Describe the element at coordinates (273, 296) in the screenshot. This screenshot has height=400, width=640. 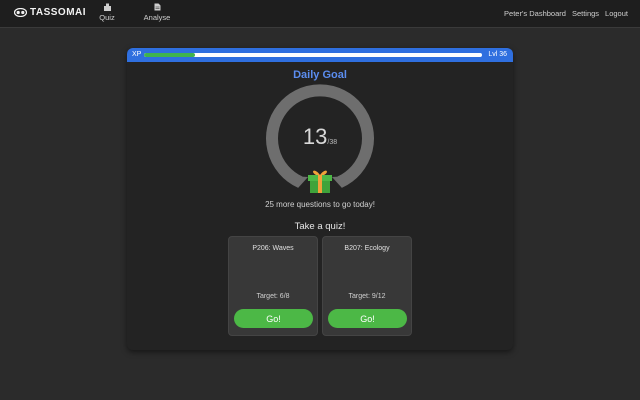
I see `quiz-target: Target: 6/8` at that location.